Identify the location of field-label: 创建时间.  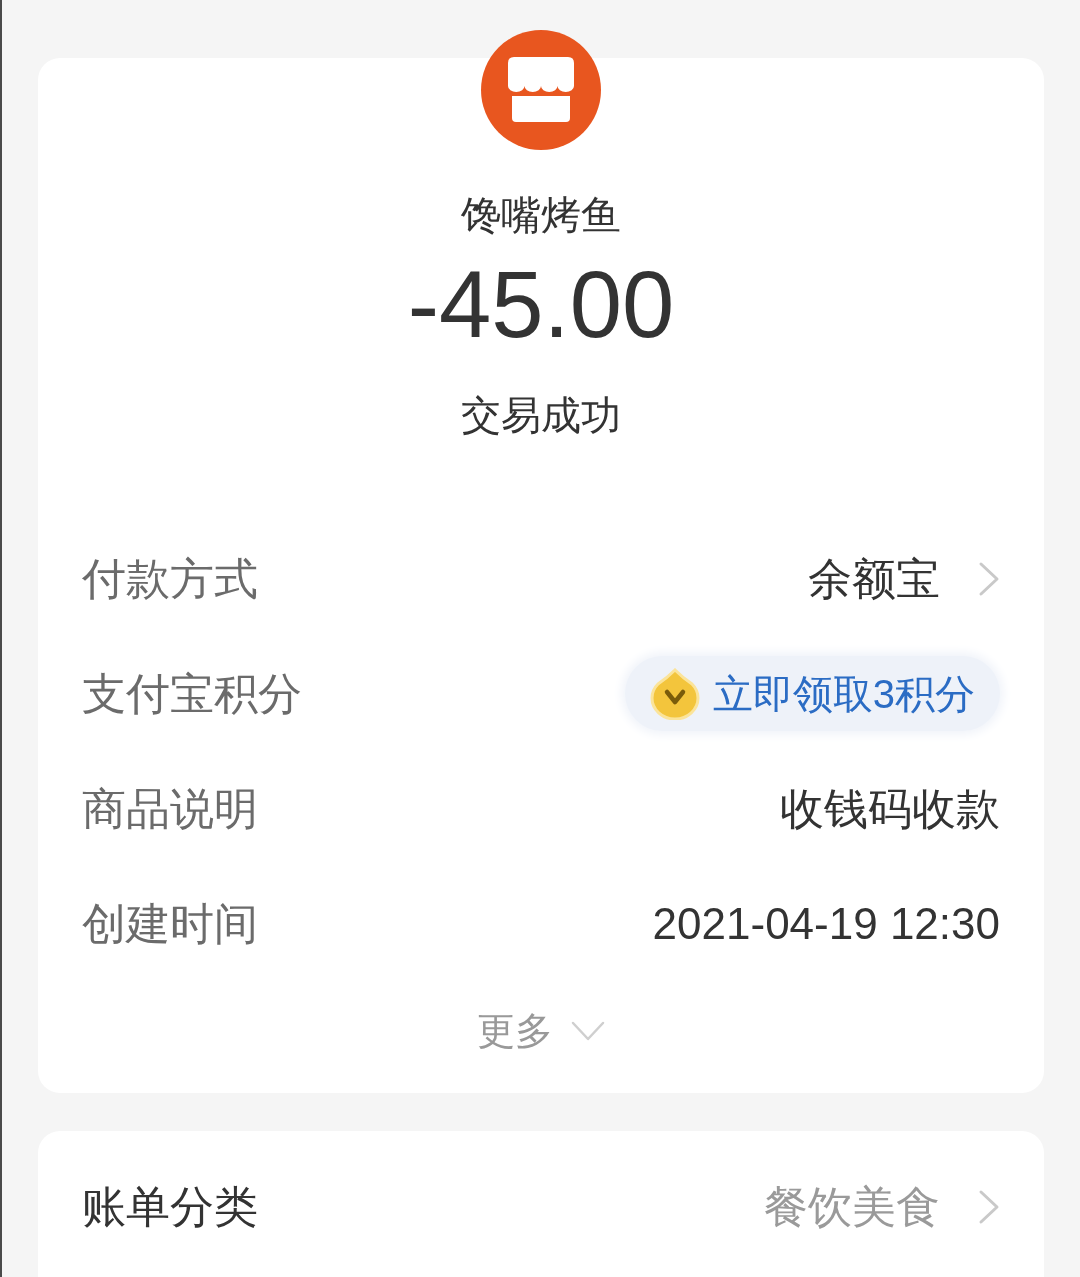
(170, 923).